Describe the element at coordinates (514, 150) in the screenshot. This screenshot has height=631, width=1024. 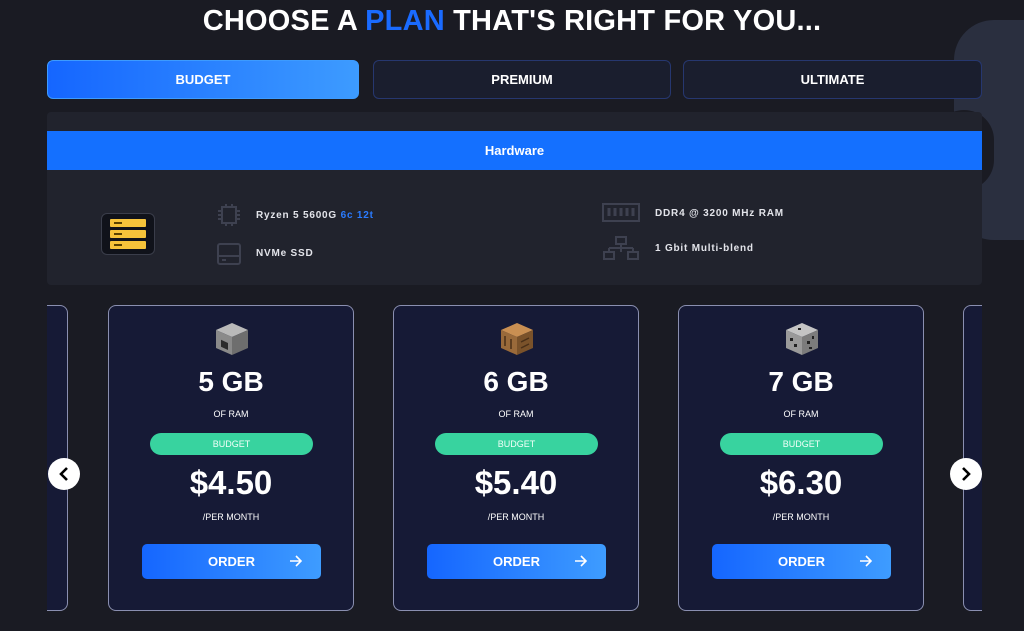
I see `hardware-header: Hardware` at that location.